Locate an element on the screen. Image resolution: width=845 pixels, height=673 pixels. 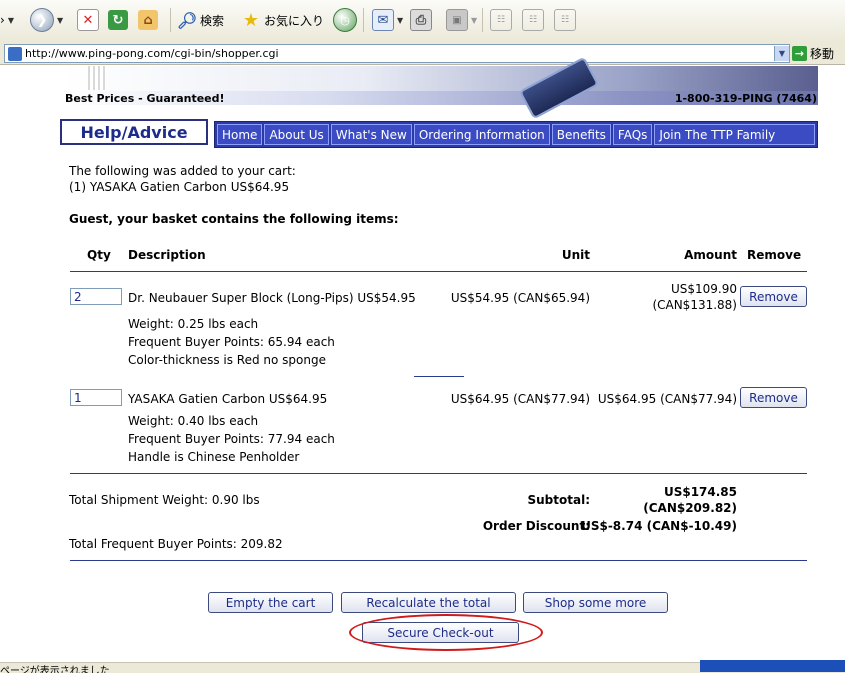
item-points: Frequent Buyer Points: 77.94 each is located at coordinates (231, 439).